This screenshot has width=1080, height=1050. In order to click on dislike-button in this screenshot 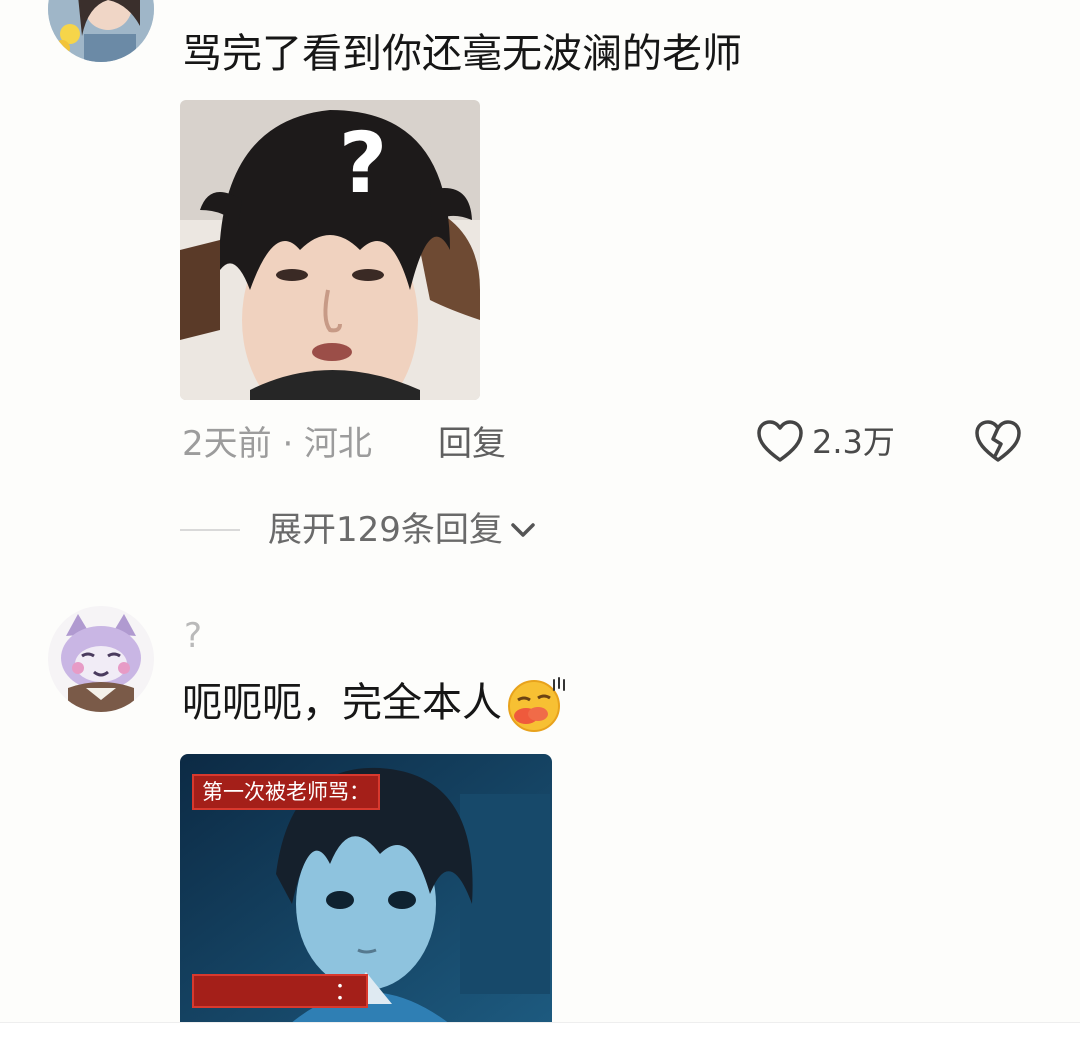, I will do `click(998, 442)`.